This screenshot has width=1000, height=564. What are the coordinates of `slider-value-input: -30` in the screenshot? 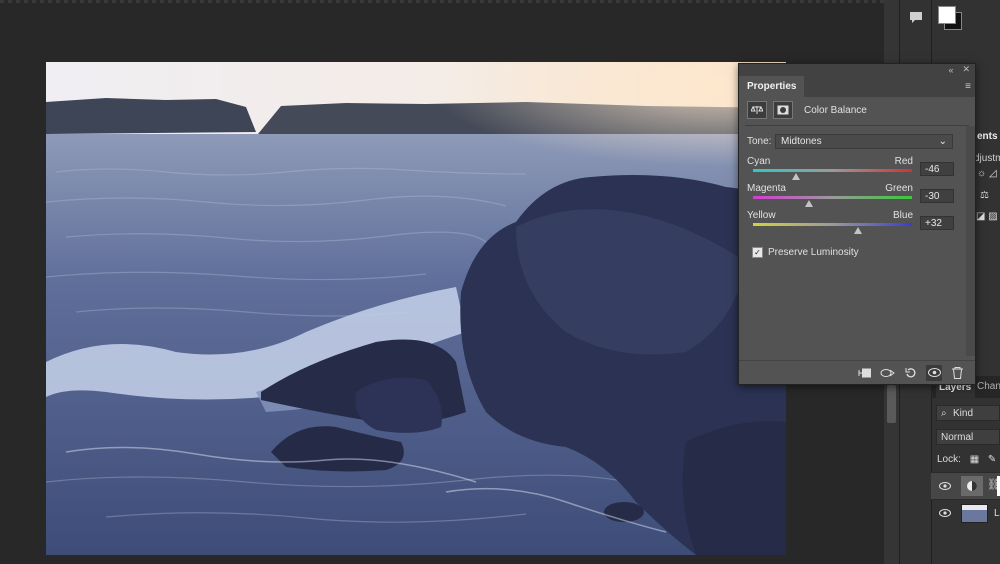 It's located at (937, 196).